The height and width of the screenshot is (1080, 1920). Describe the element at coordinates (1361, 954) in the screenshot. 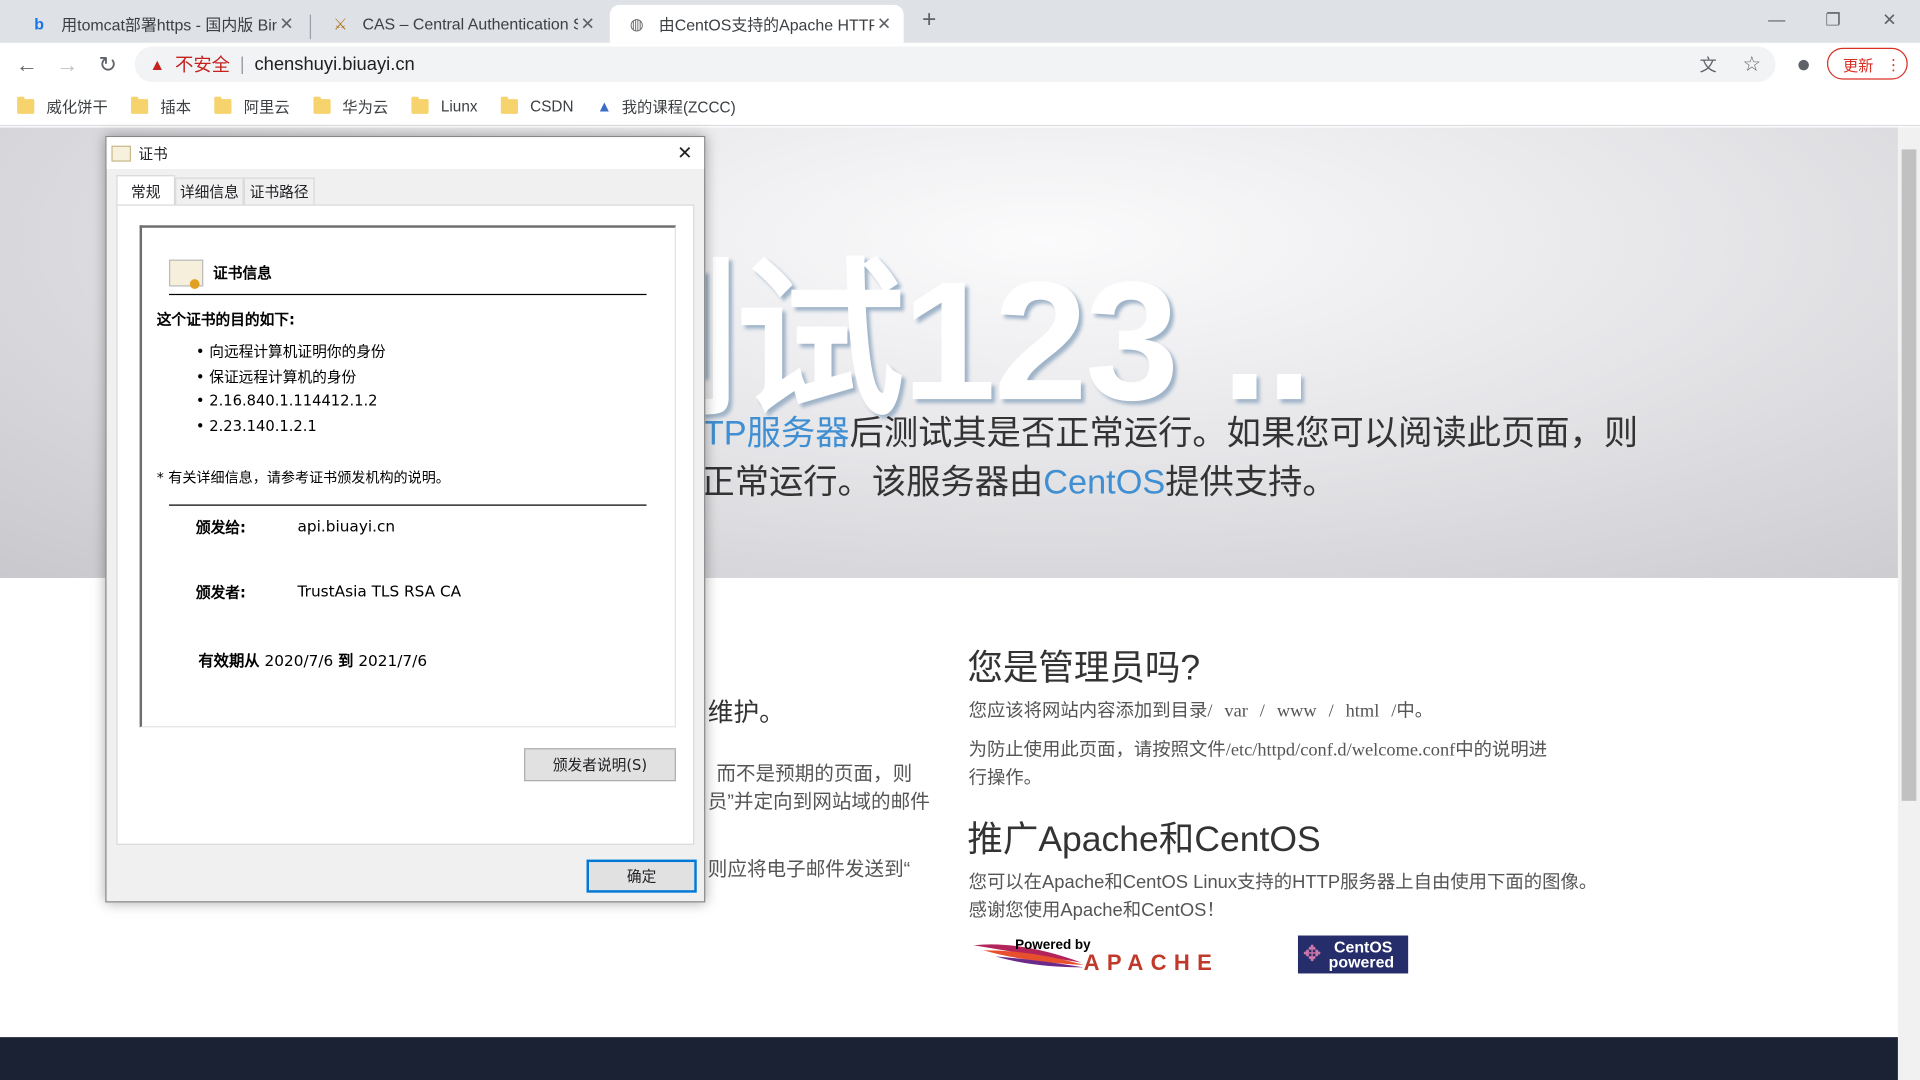

I see `centos-logo-text: CentOS powered` at that location.